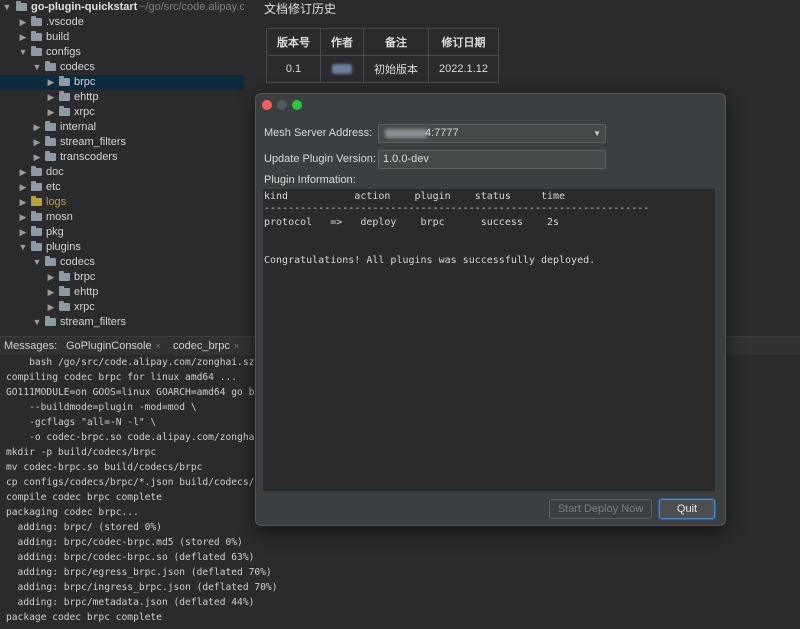 The image size is (800, 629). What do you see at coordinates (122, 157) in the screenshot?
I see `tree-item: ▶ transcoders` at bounding box center [122, 157].